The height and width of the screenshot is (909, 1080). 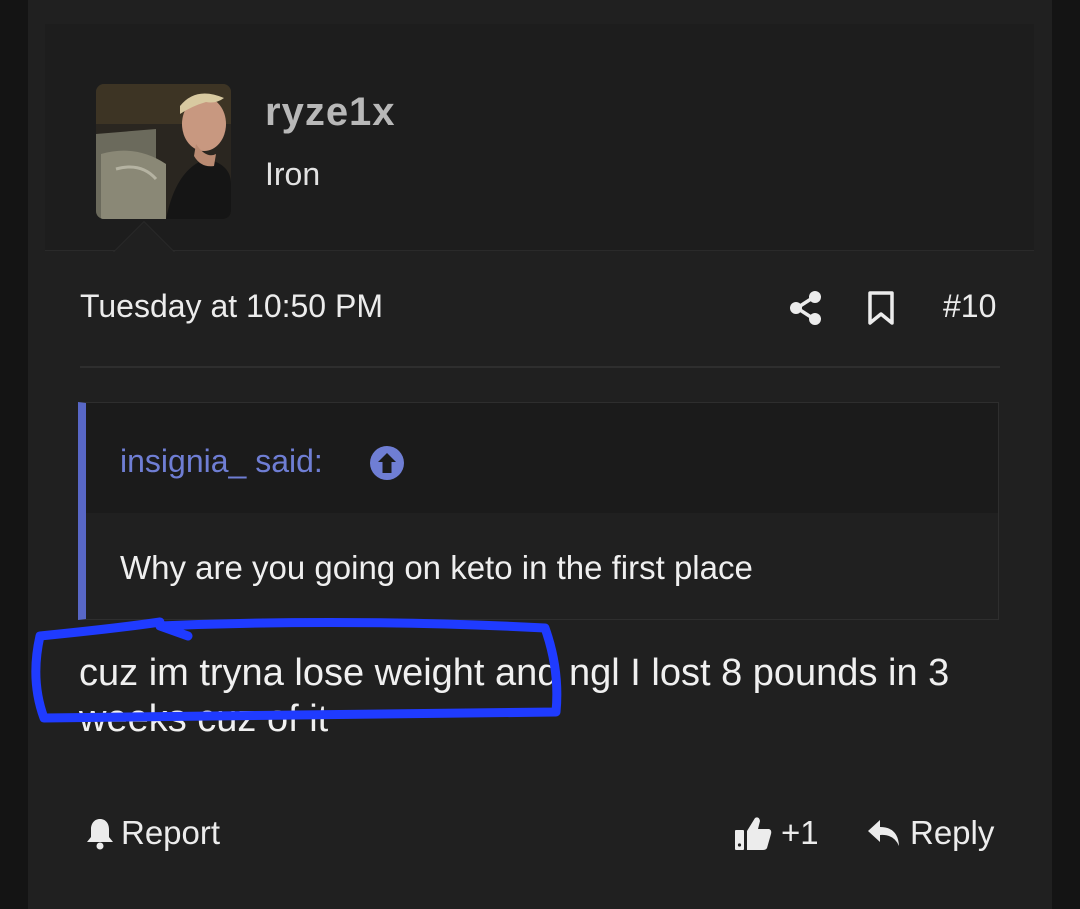 I want to click on share-icon, so click(x=805, y=308).